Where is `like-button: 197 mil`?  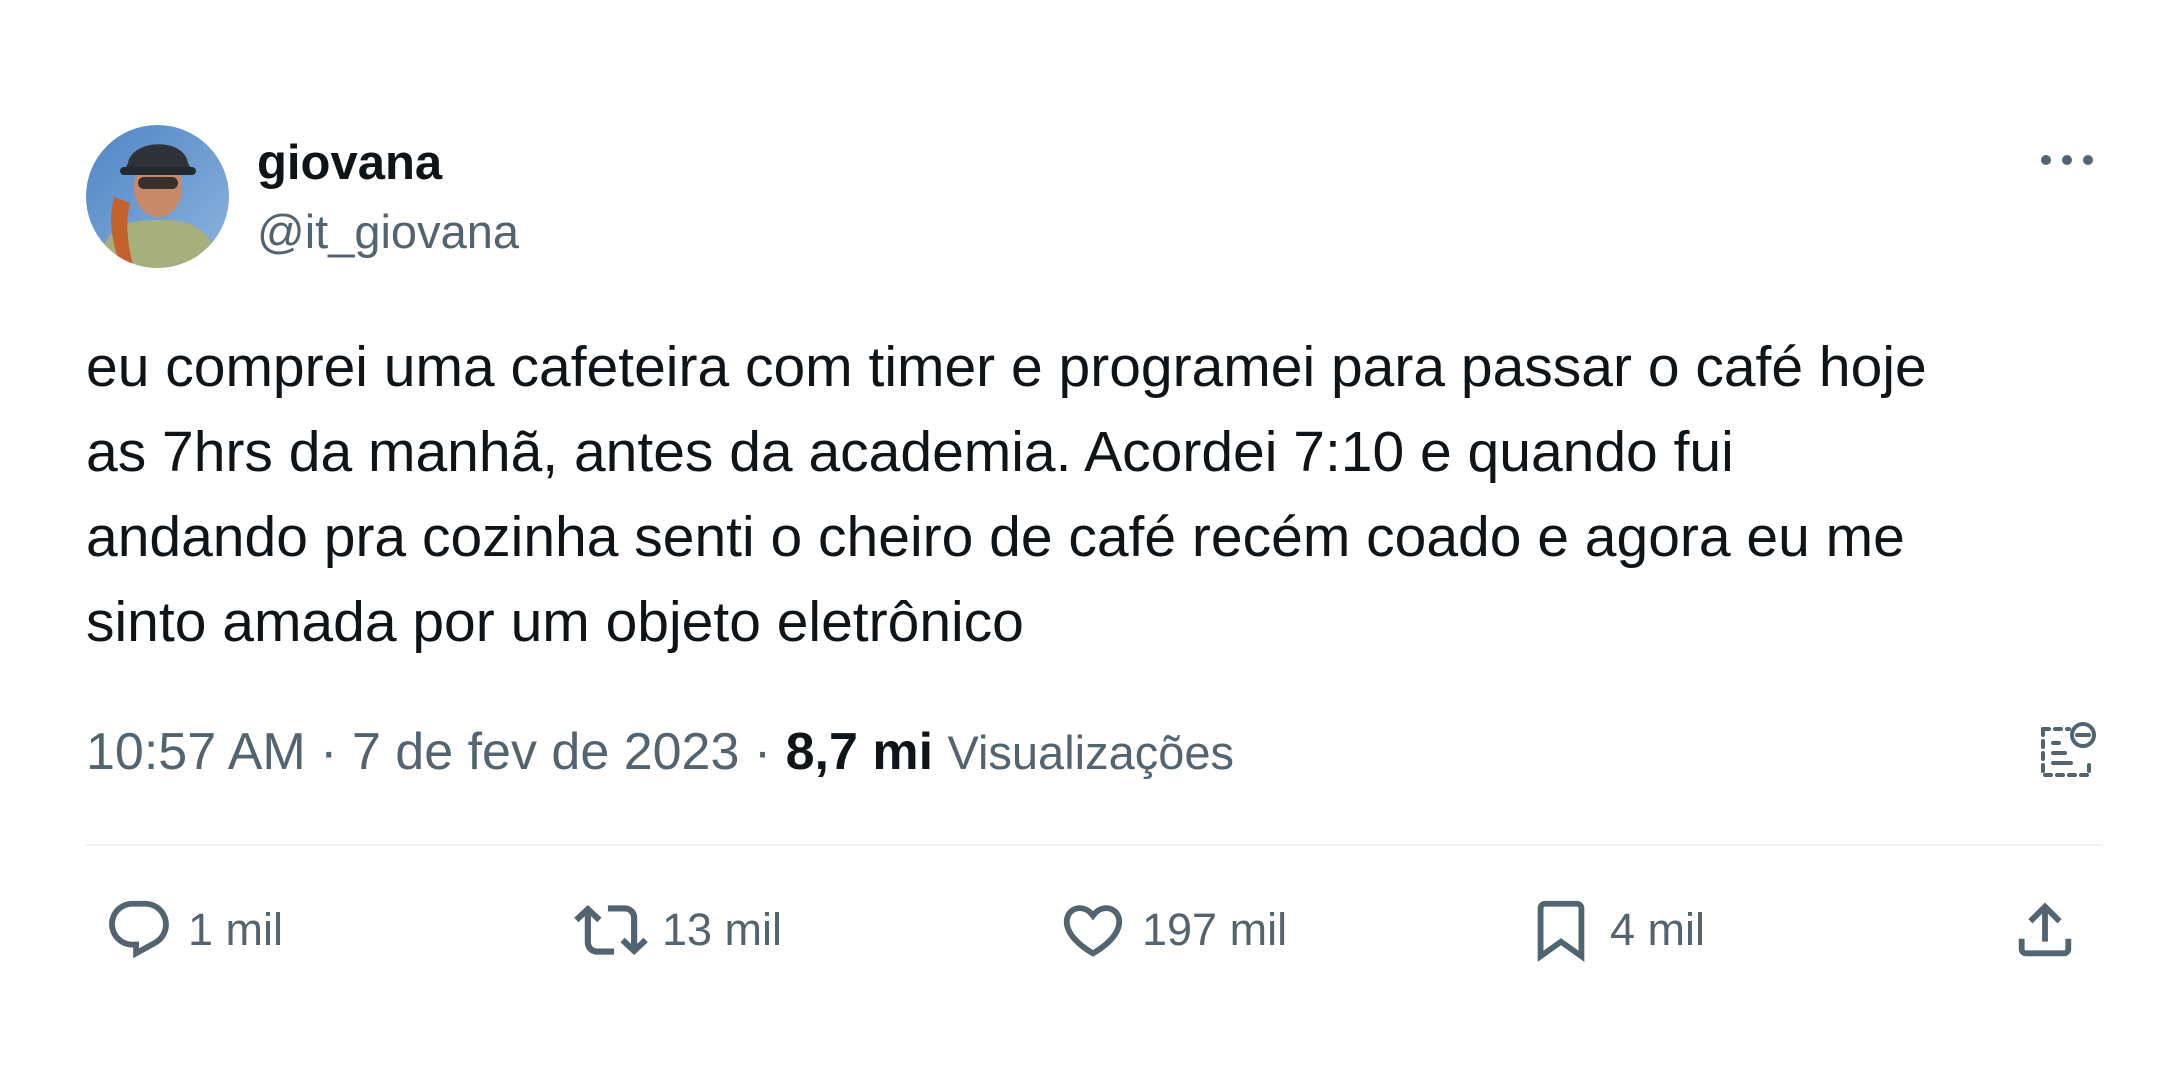
like-button: 197 mil is located at coordinates (1172, 930).